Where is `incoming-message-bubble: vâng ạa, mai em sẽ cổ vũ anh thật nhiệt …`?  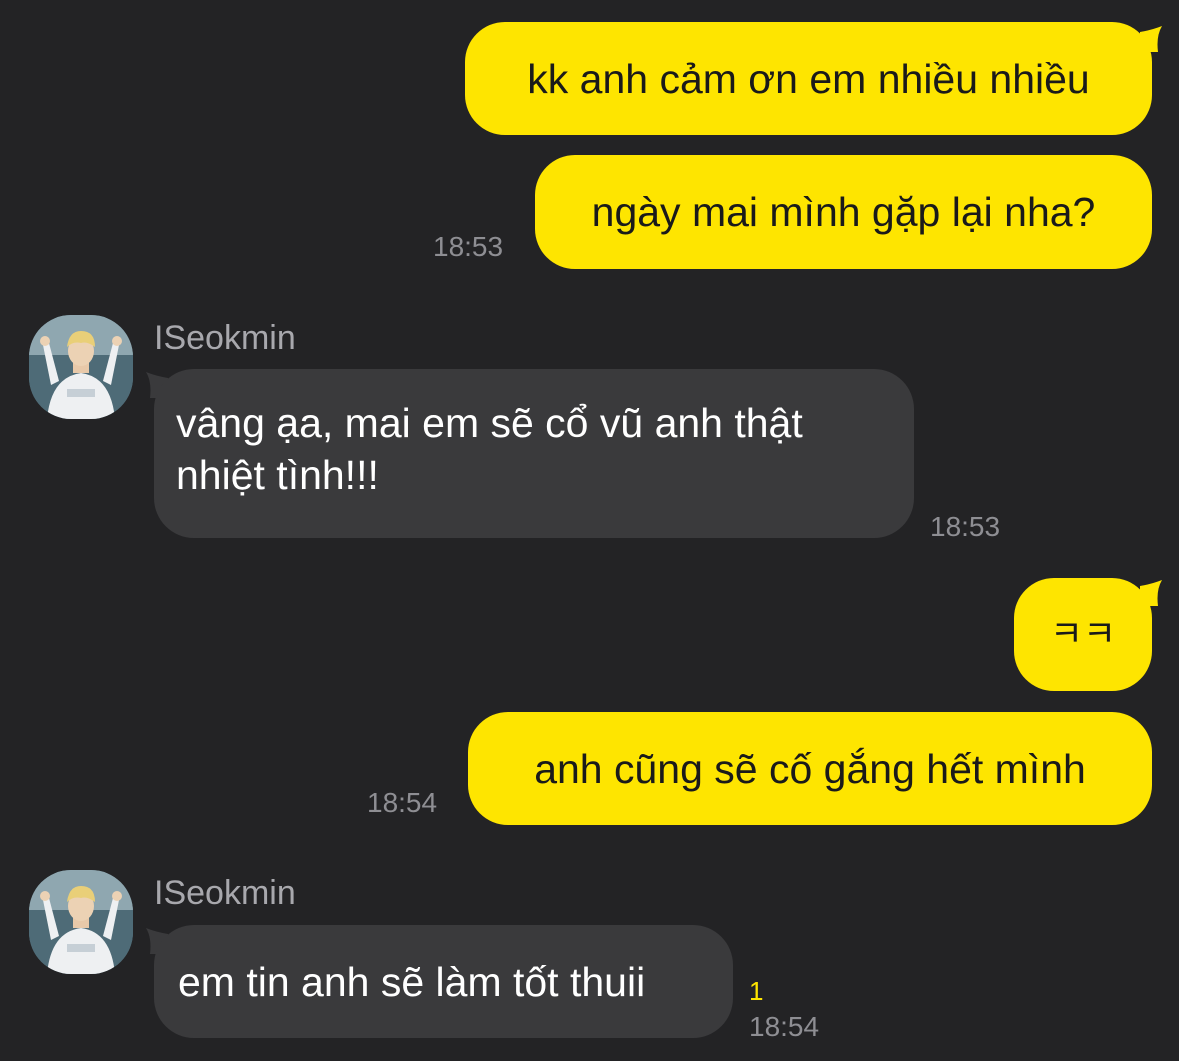 incoming-message-bubble: vâng ạa, mai em sẽ cổ vũ anh thật nhiệt … is located at coordinates (534, 453).